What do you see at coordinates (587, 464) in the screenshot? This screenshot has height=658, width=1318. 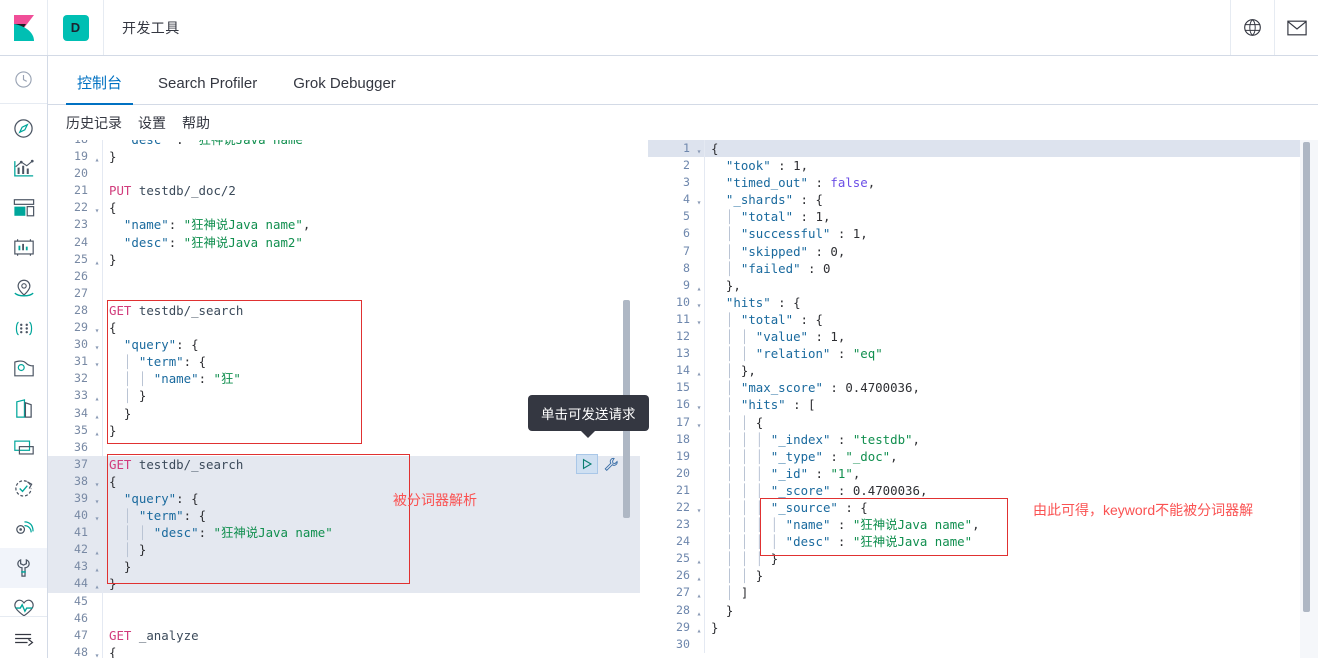 I see `send-request-button` at bounding box center [587, 464].